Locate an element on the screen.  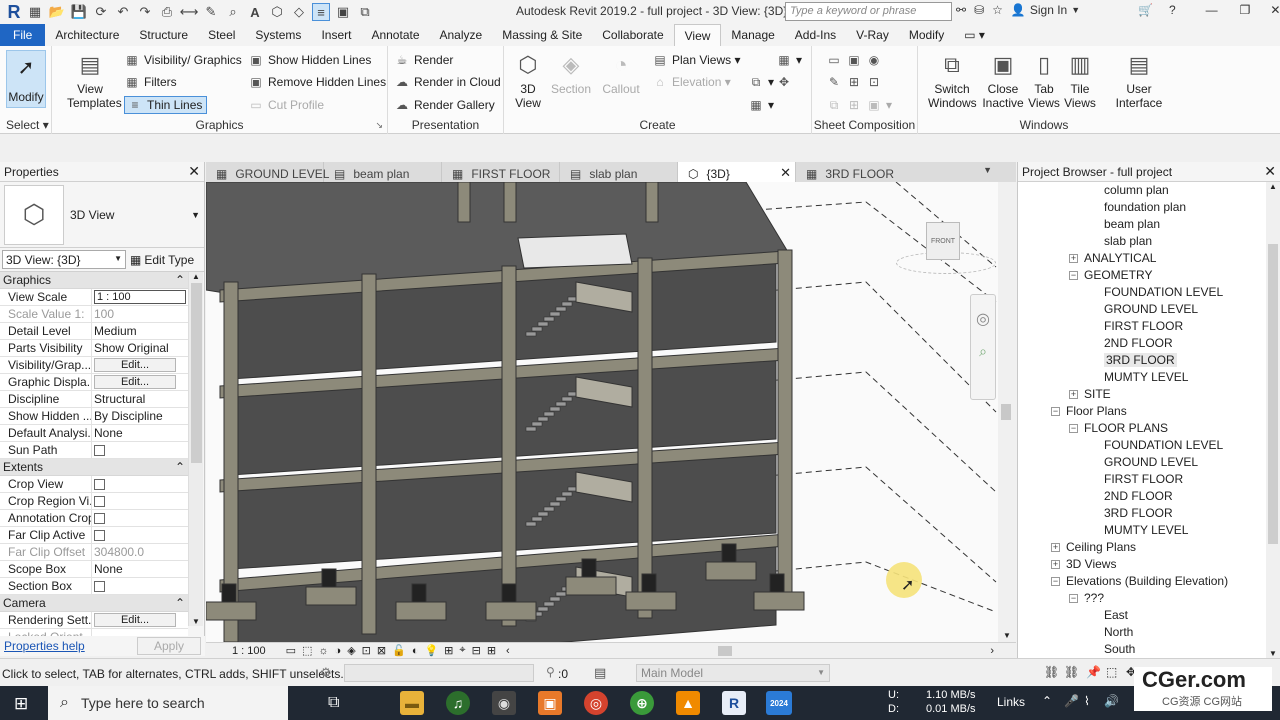
render-dialog-icon: ◈ is located at coordinates (351, 650).